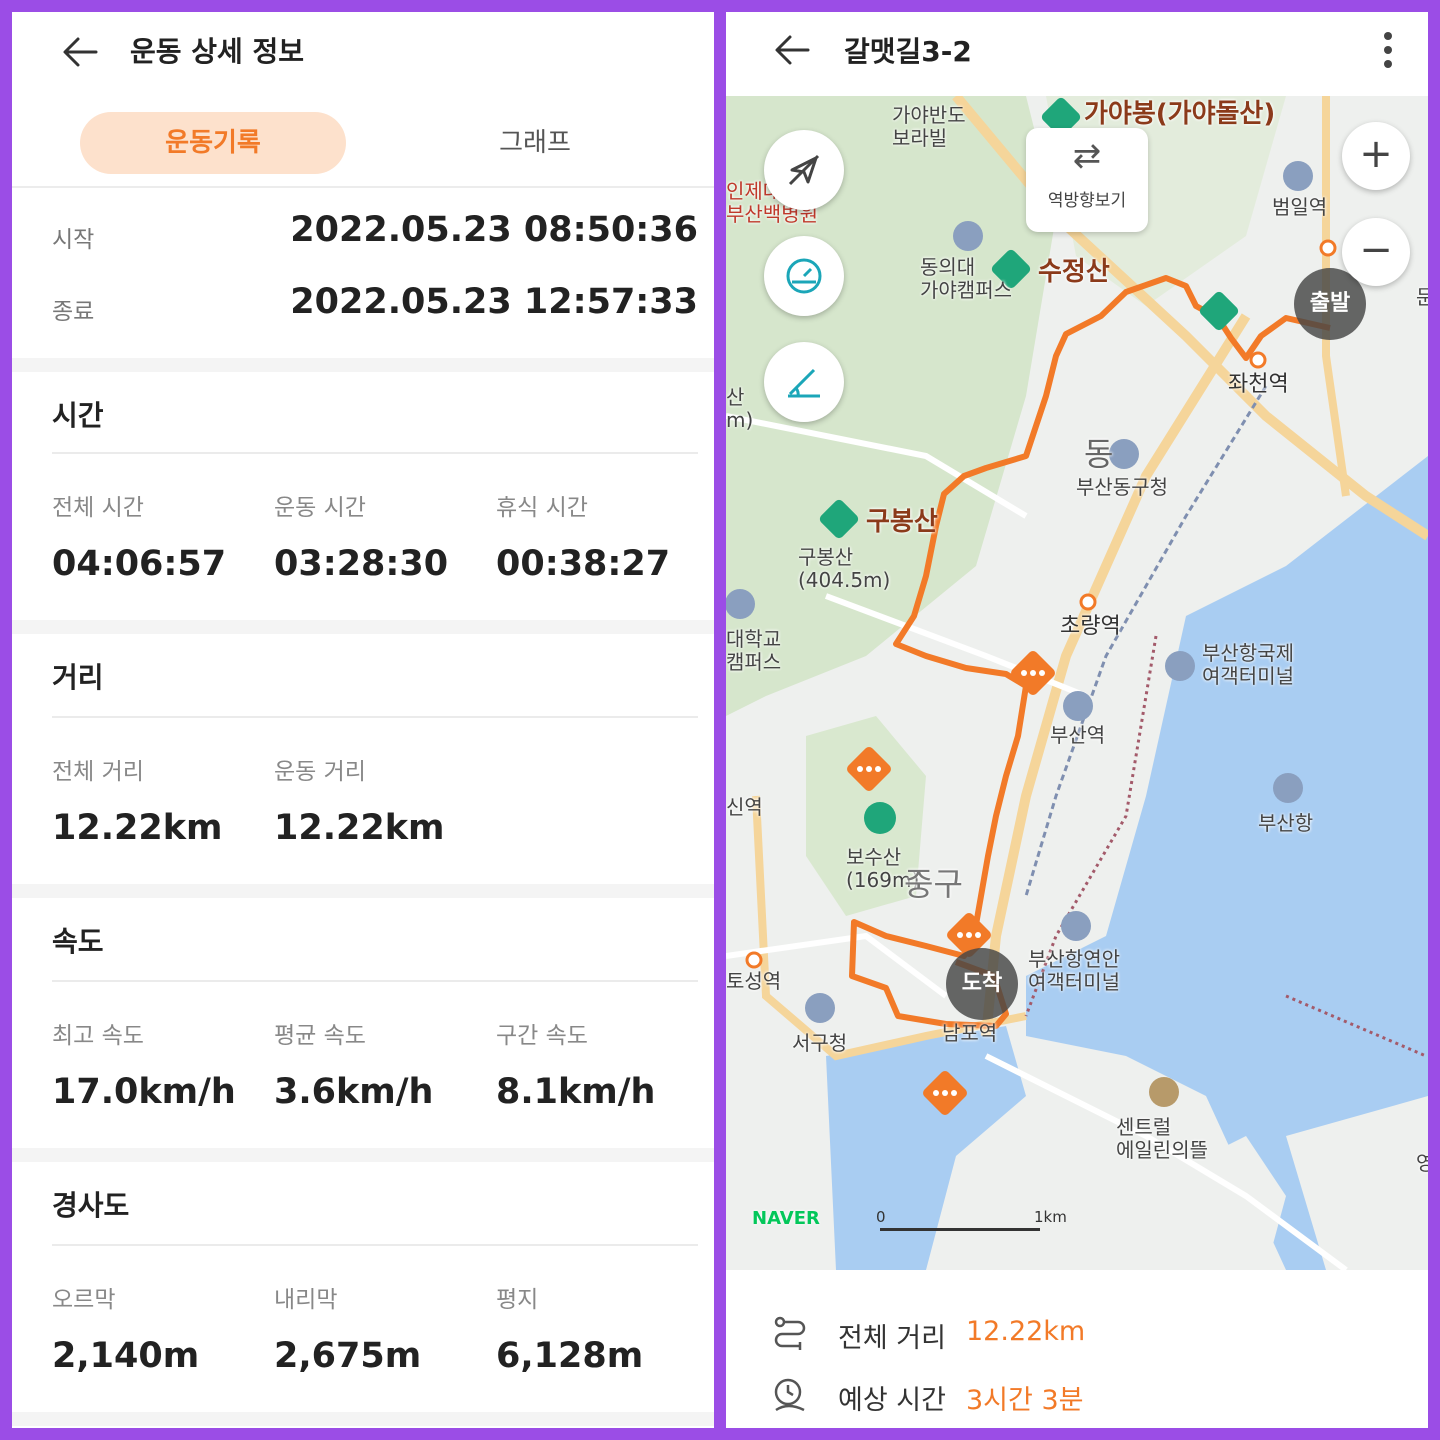 The image size is (1440, 1440). I want to click on stat-avg-speed: 평균 속도 3.6km/h, so click(384, 1064).